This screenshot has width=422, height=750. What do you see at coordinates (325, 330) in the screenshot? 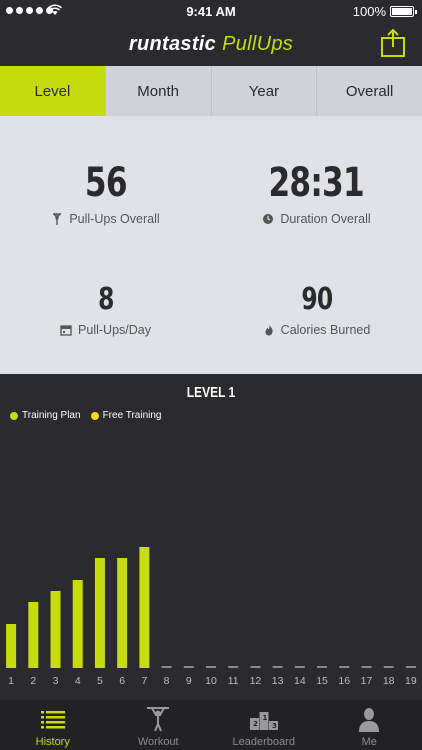
I see `stat-label: Calories Burned` at bounding box center [325, 330].